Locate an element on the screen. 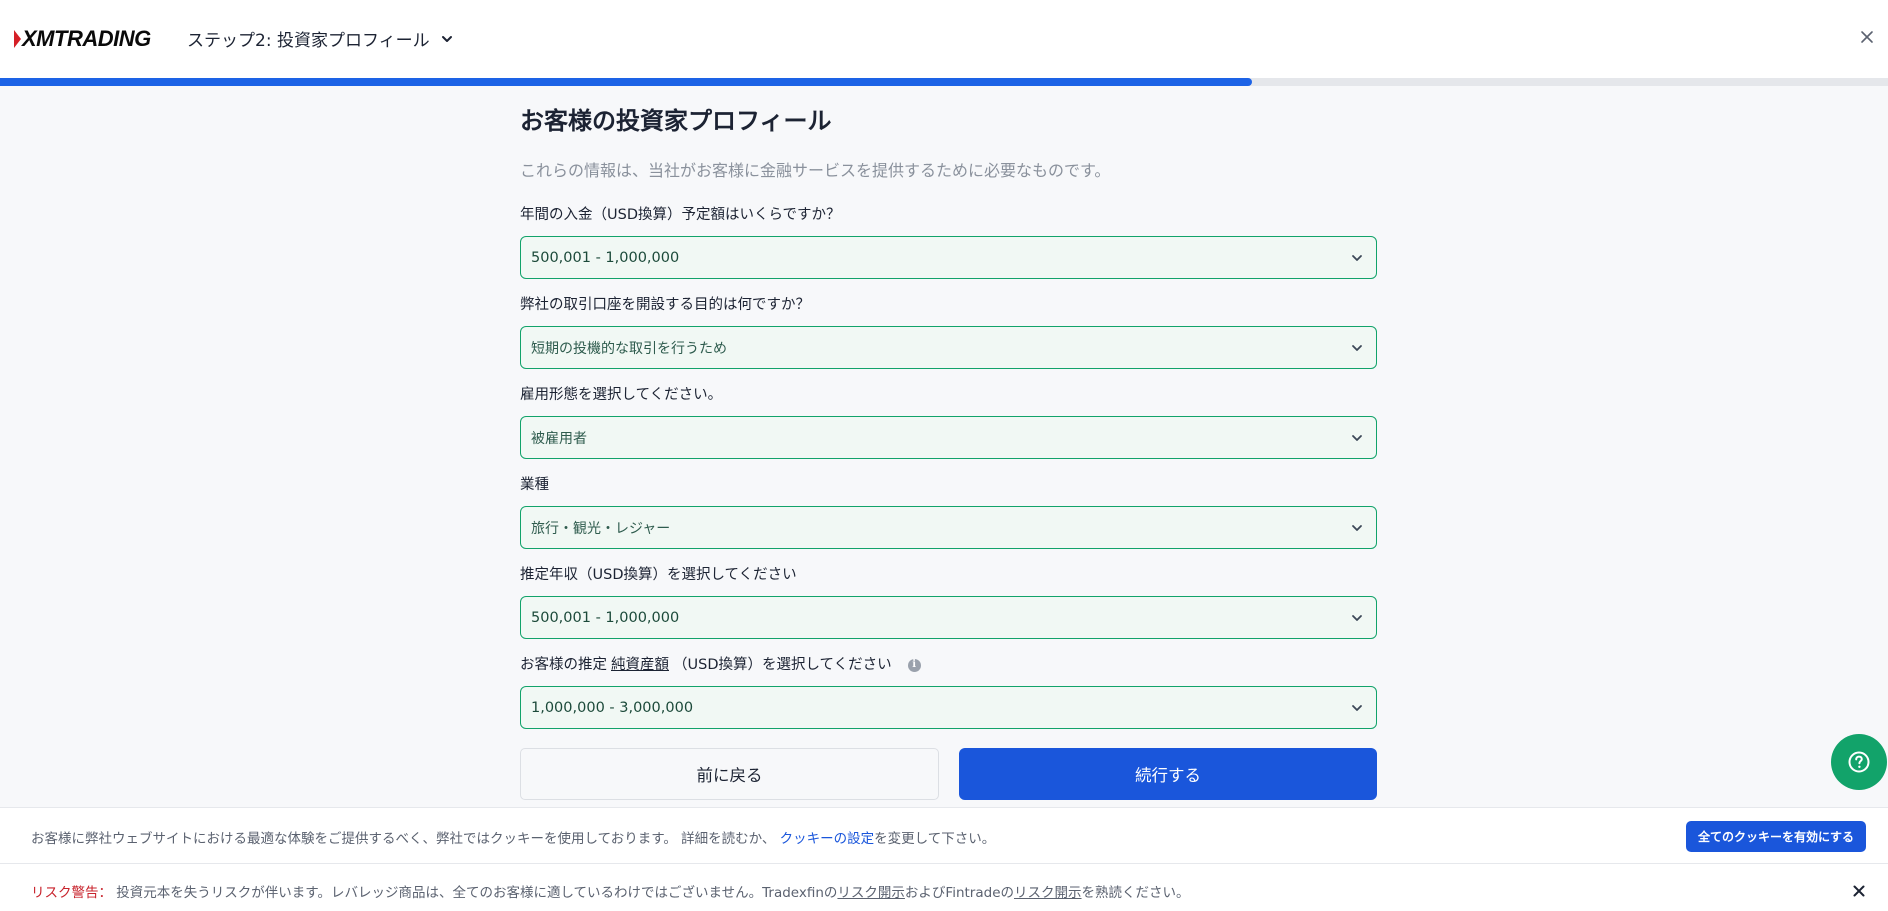 The width and height of the screenshot is (1888, 911). back-button: 前に戻る is located at coordinates (729, 774).